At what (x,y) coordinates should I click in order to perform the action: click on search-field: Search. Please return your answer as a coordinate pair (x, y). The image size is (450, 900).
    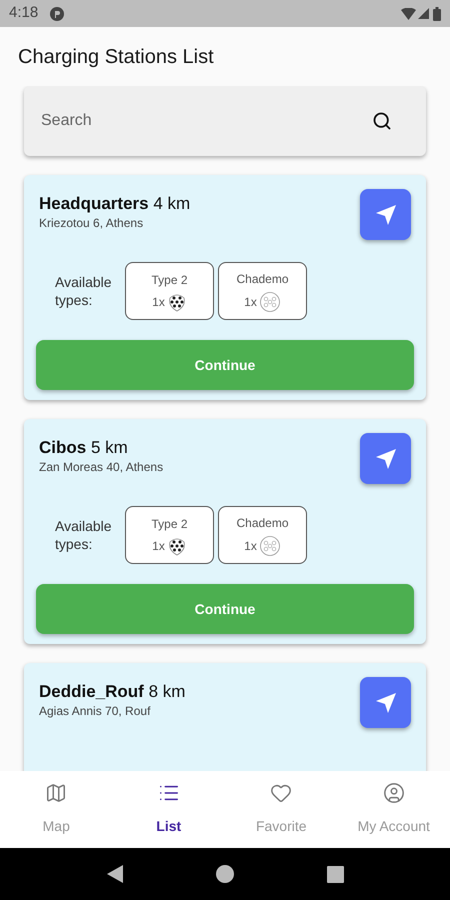
    Looking at the image, I should click on (225, 121).